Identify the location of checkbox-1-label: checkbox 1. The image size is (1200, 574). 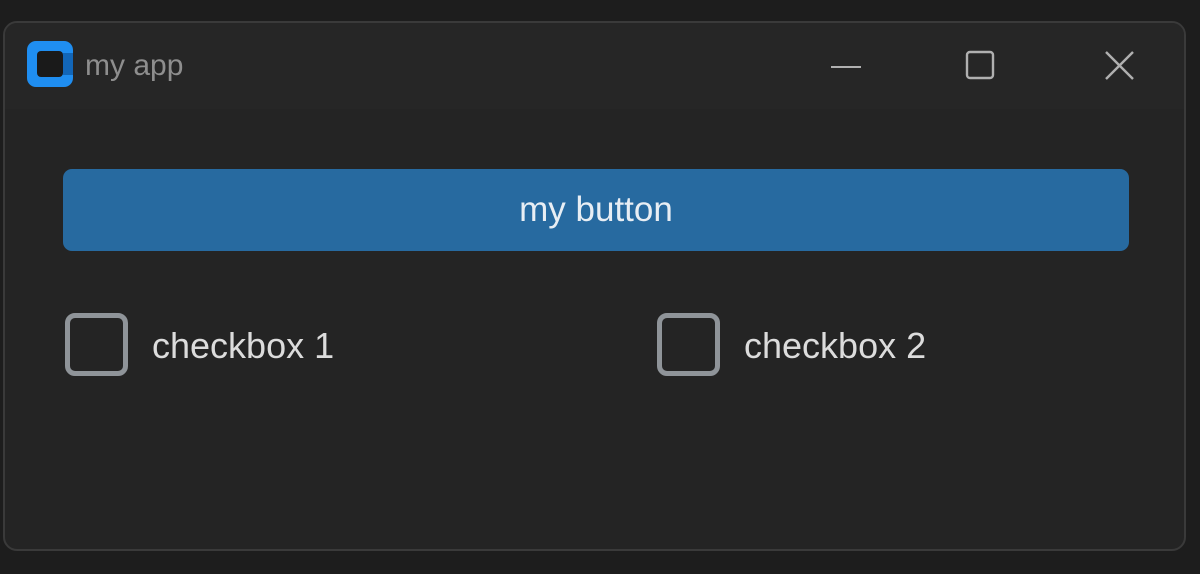
(243, 346).